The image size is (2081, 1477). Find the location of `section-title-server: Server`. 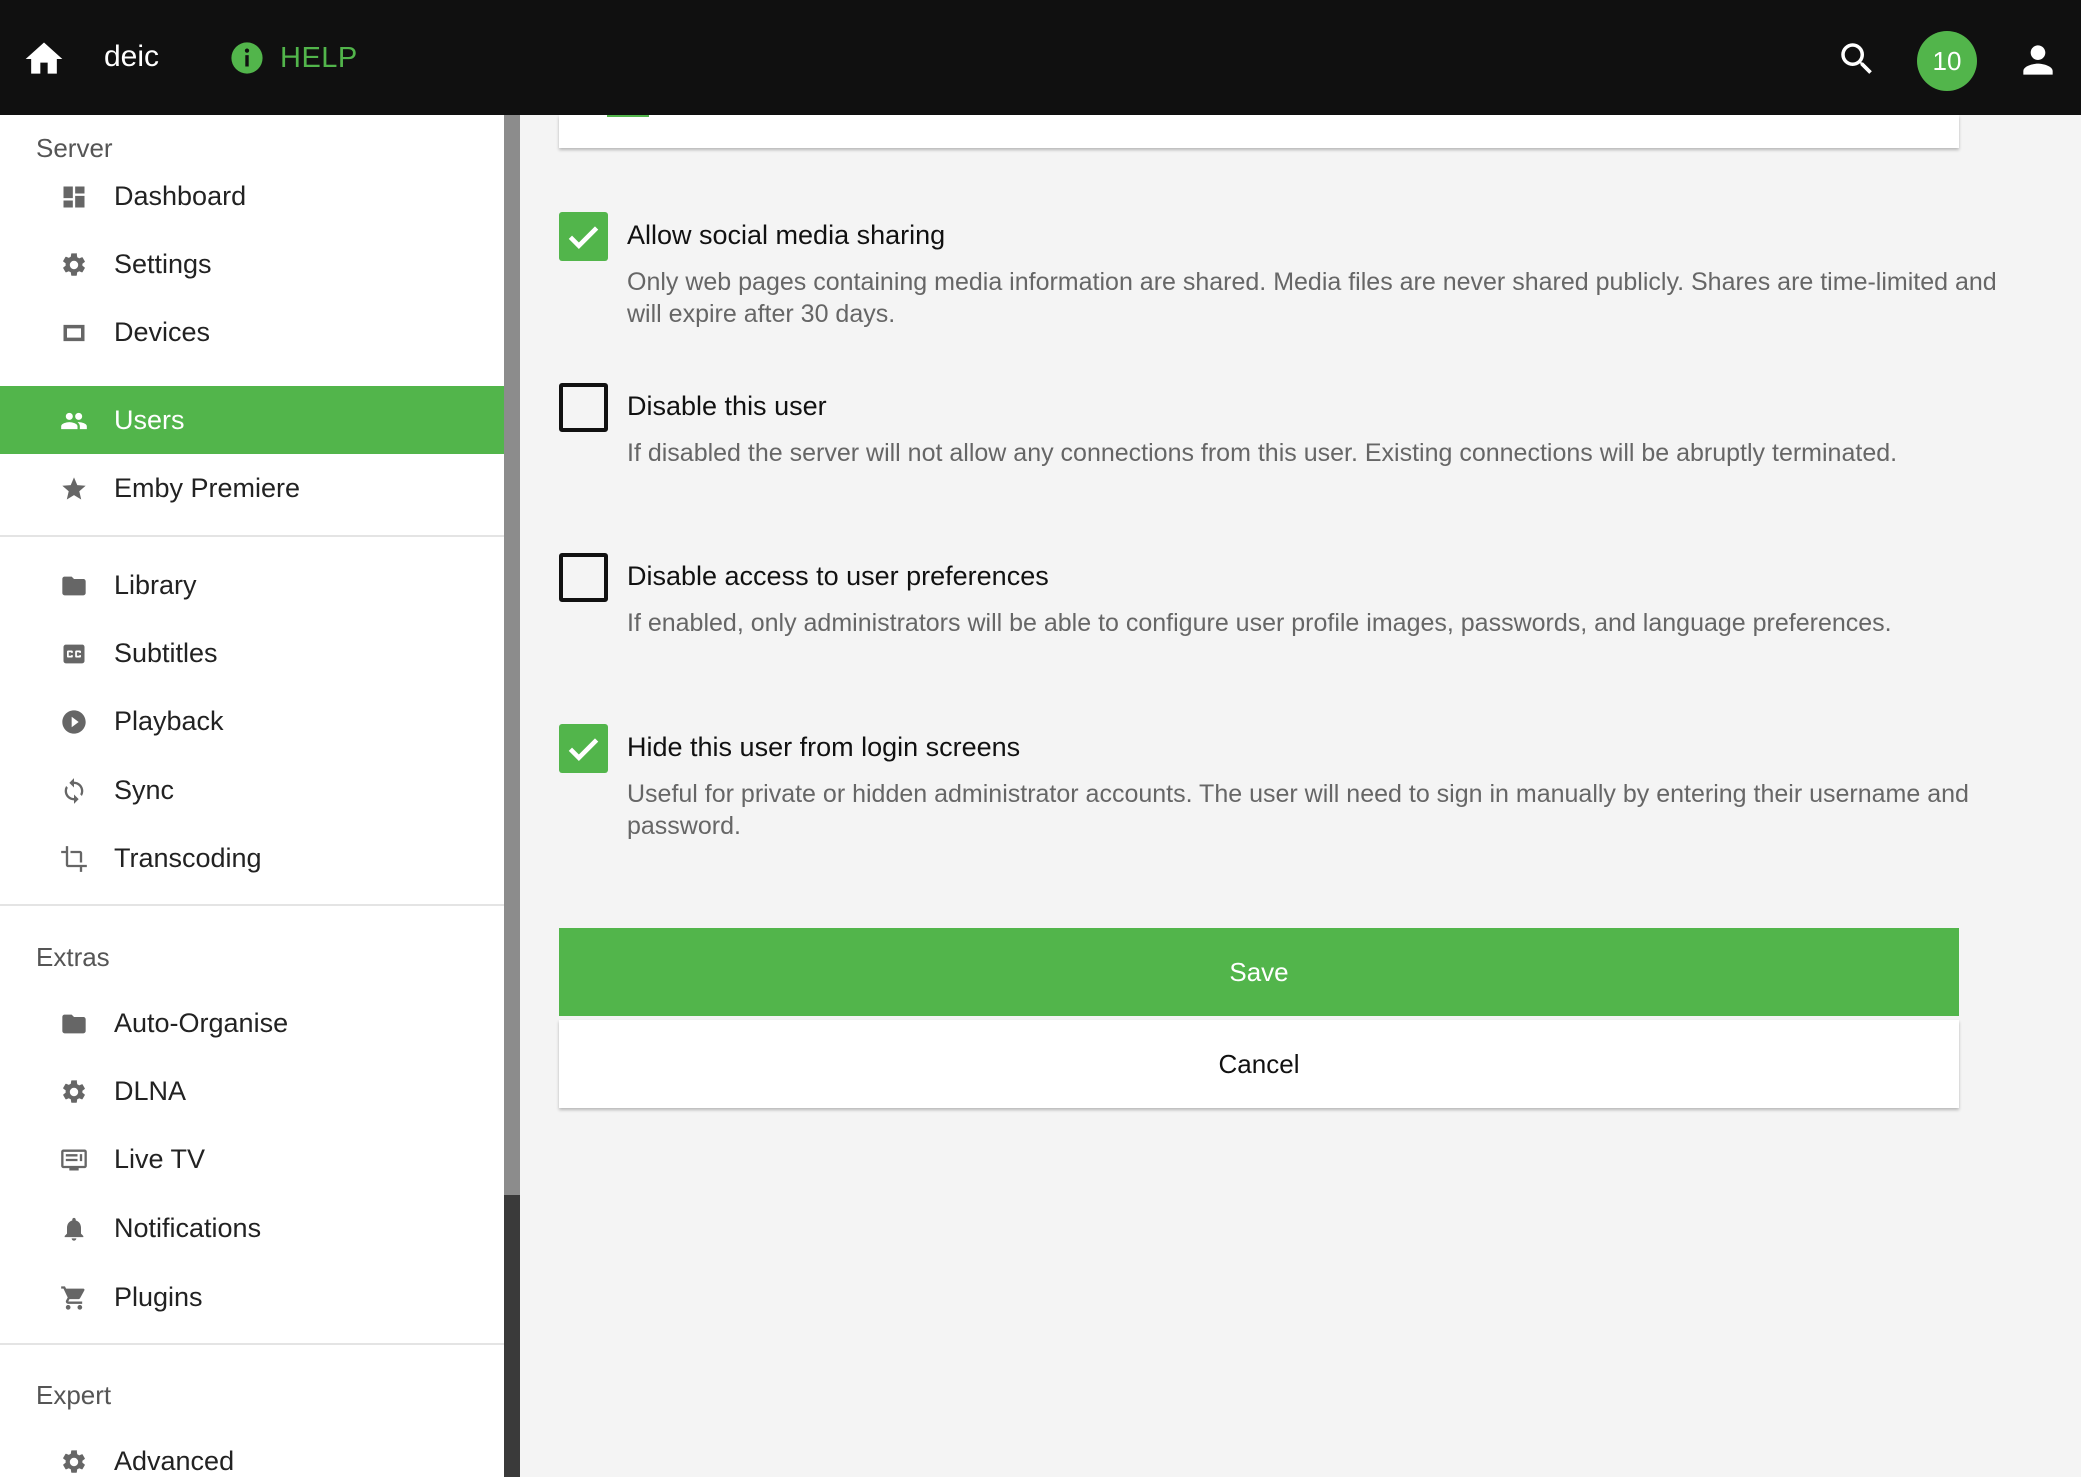

section-title-server: Server is located at coordinates (74, 148).